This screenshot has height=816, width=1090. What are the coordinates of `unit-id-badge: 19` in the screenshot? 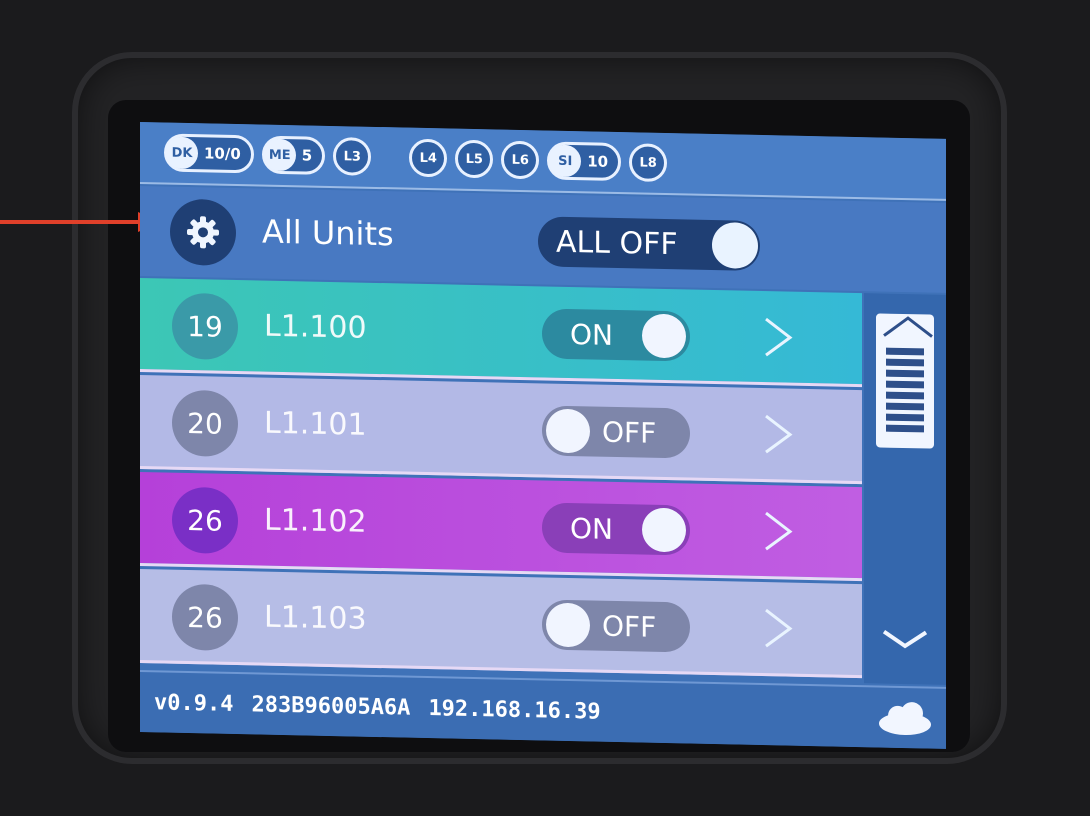 It's located at (205, 326).